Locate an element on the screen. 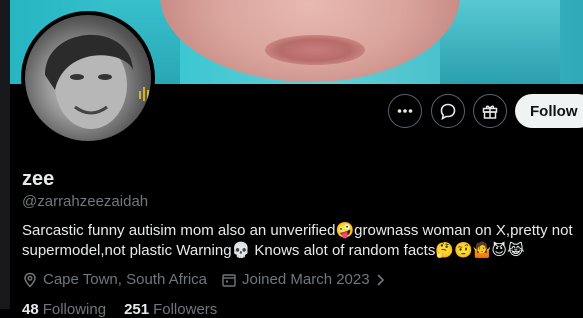 The image size is (583, 318). bio-text: grownass woman on X,pretty not is located at coordinates (463, 230).